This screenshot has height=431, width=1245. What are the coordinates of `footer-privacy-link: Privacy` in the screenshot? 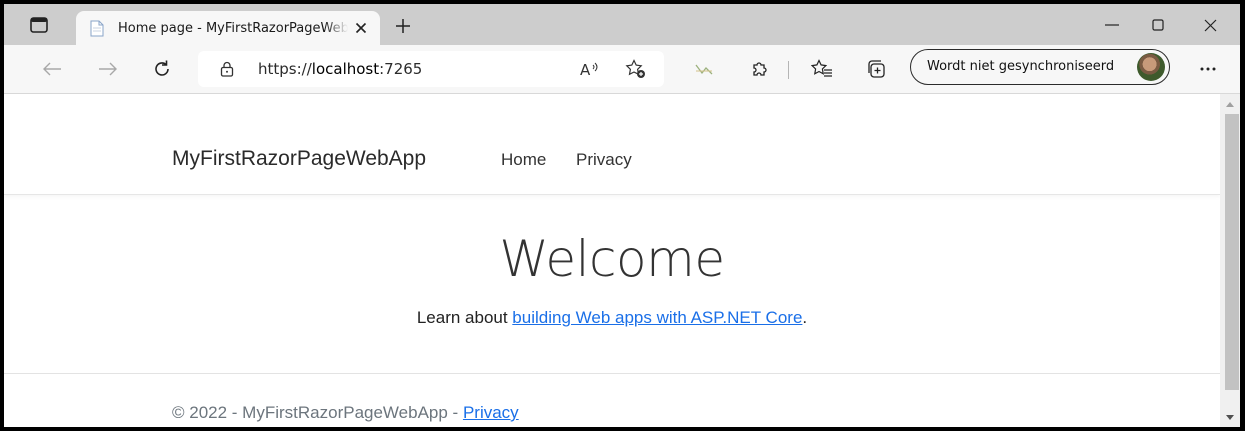 It's located at (491, 412).